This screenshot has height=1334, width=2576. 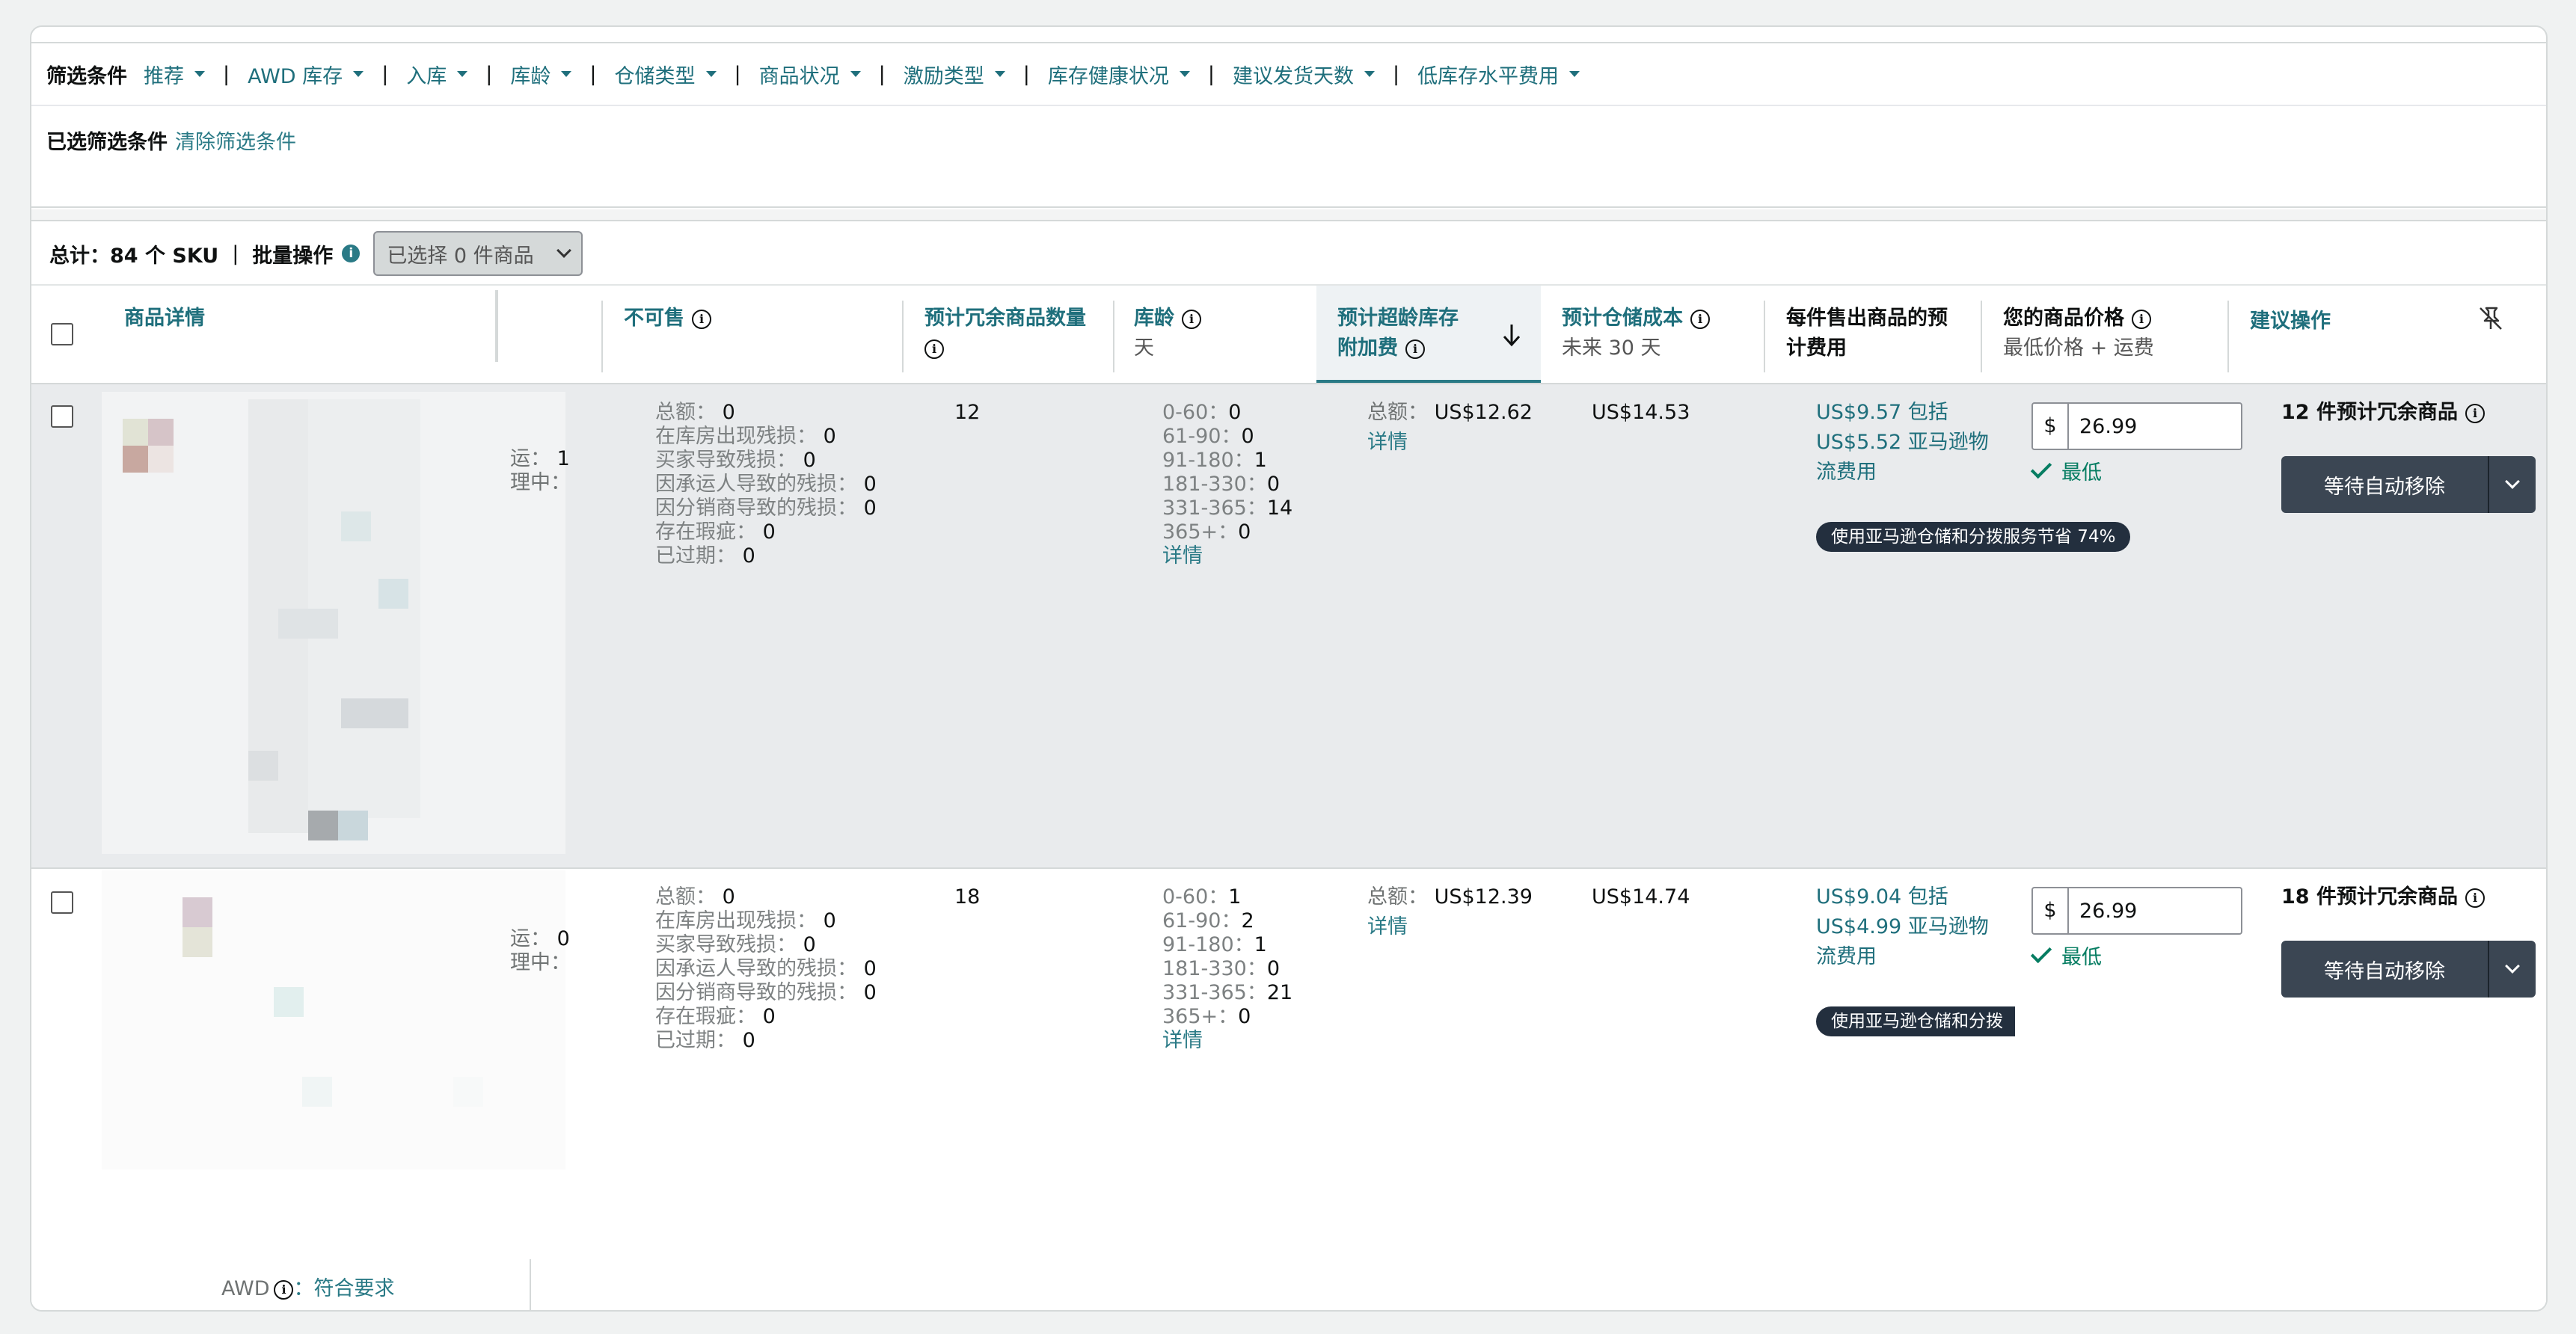 I want to click on bulk-actions-select: 已选择 0 件商品, so click(x=478, y=253).